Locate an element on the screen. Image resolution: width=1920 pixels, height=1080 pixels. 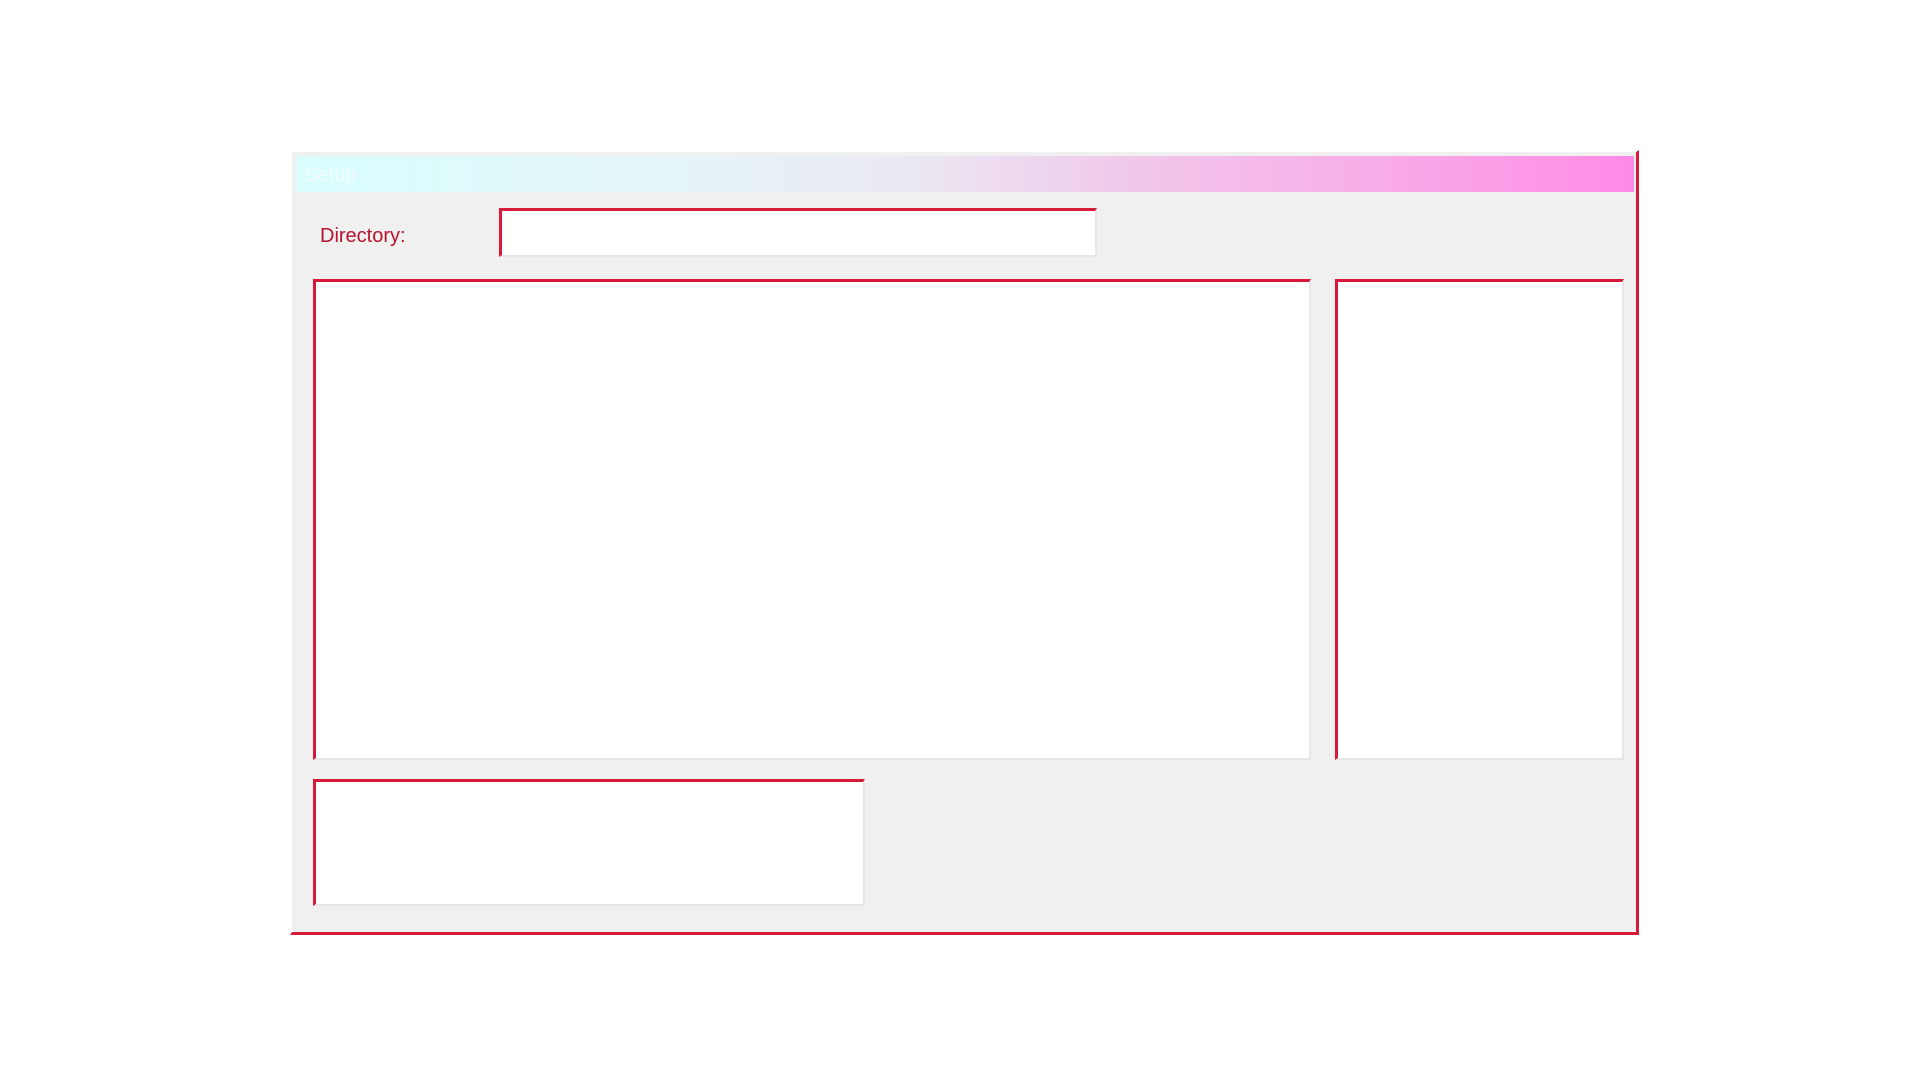
window-title: Setup is located at coordinates (331, 175).